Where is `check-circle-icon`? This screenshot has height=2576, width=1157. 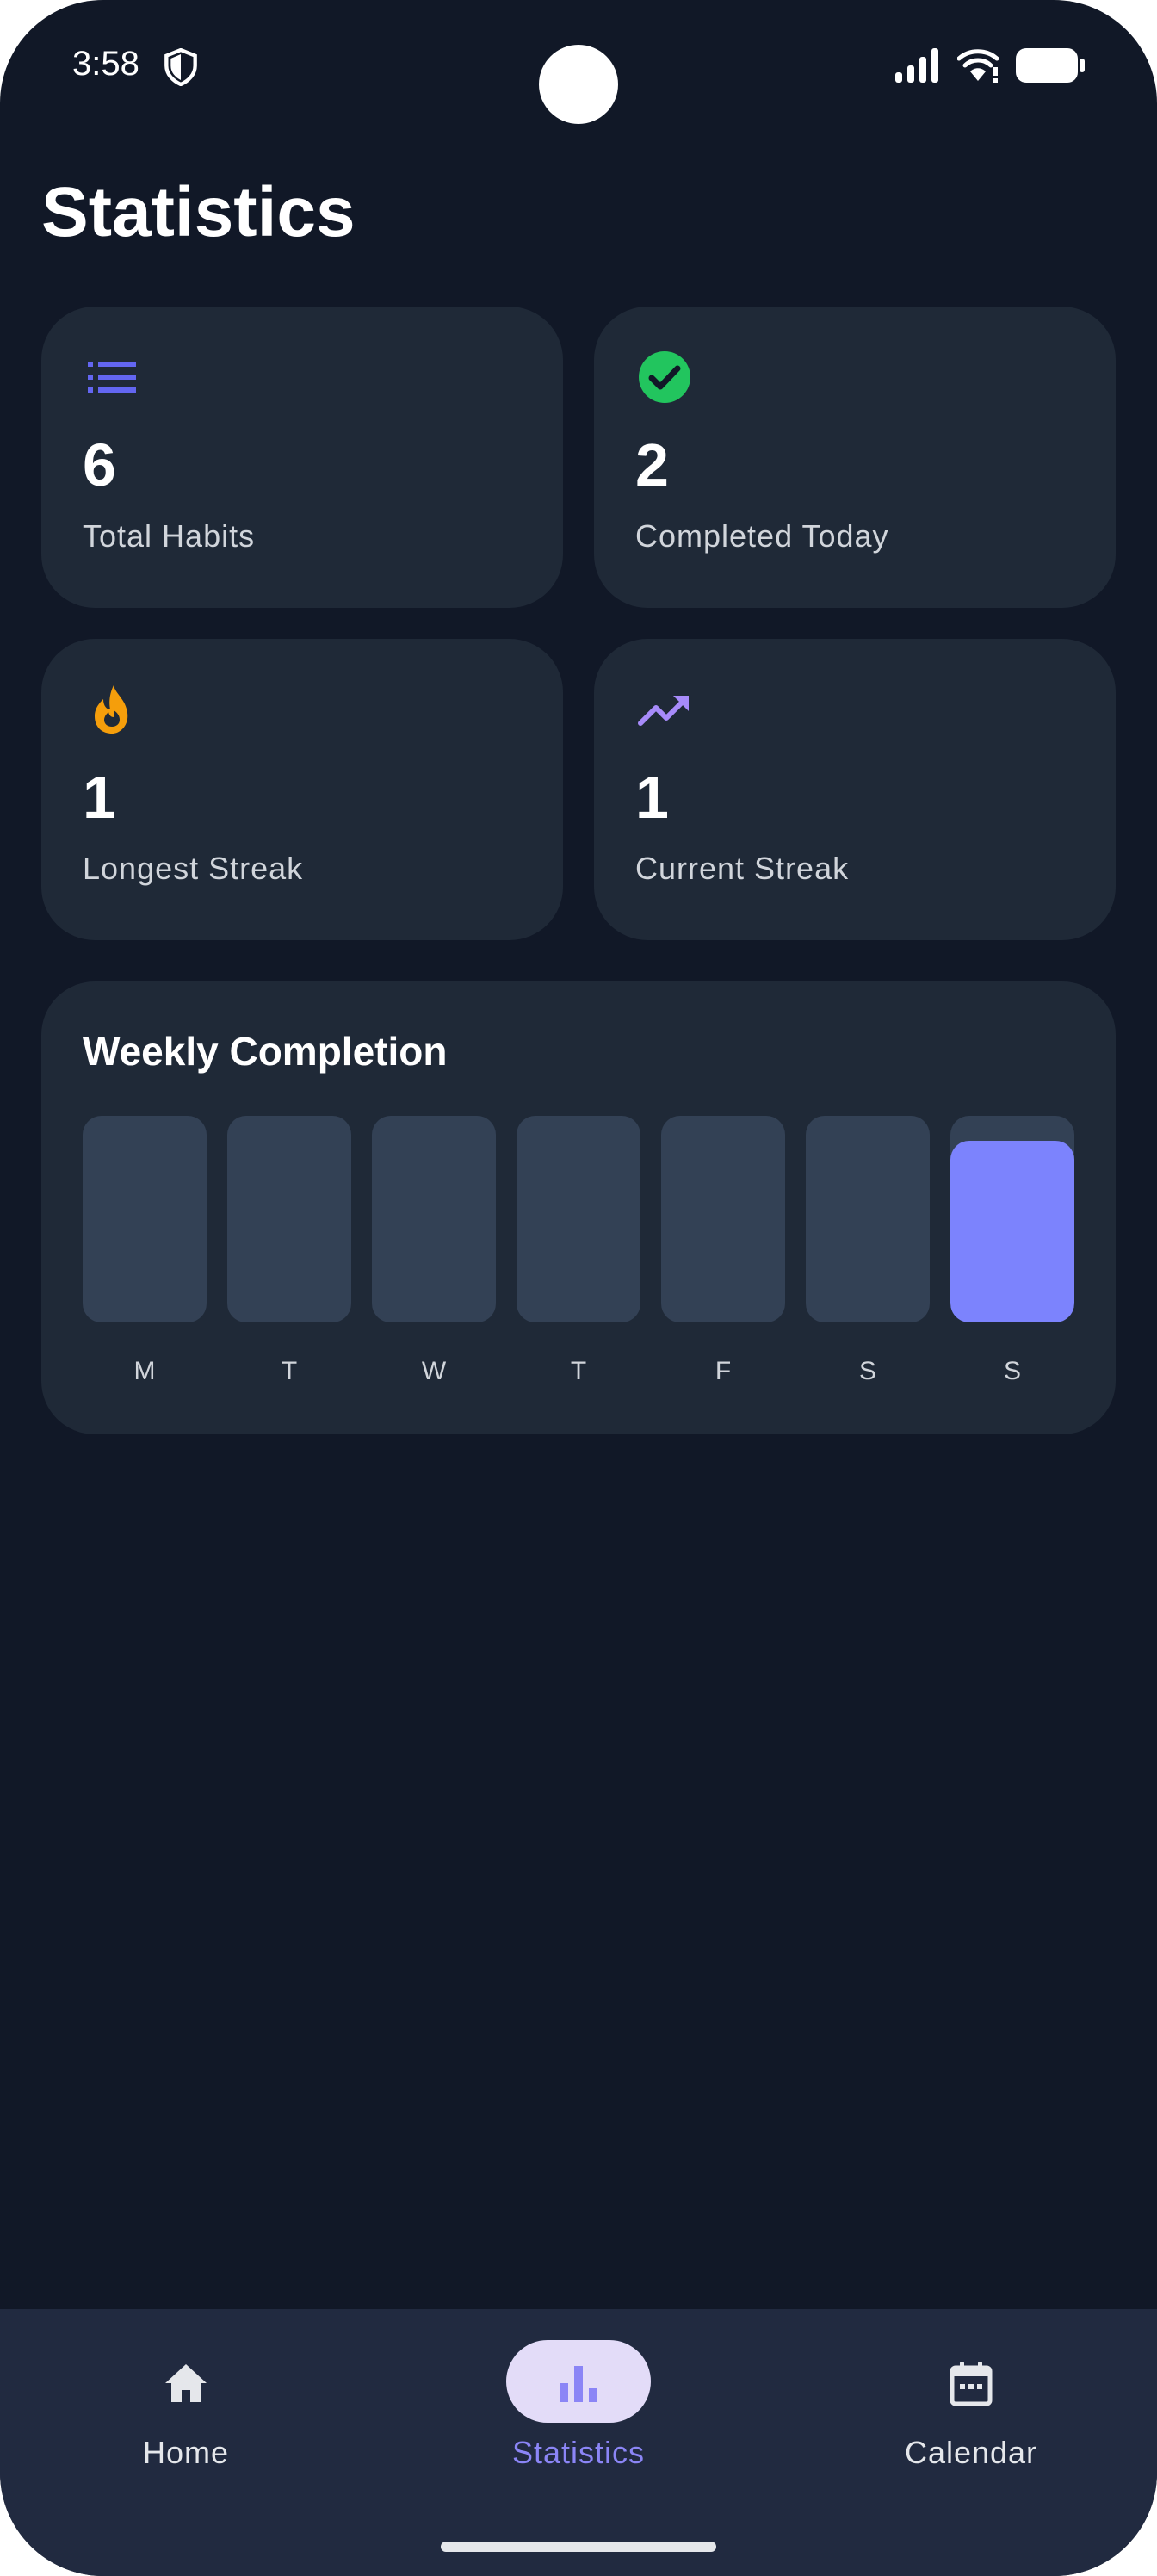 check-circle-icon is located at coordinates (664, 377).